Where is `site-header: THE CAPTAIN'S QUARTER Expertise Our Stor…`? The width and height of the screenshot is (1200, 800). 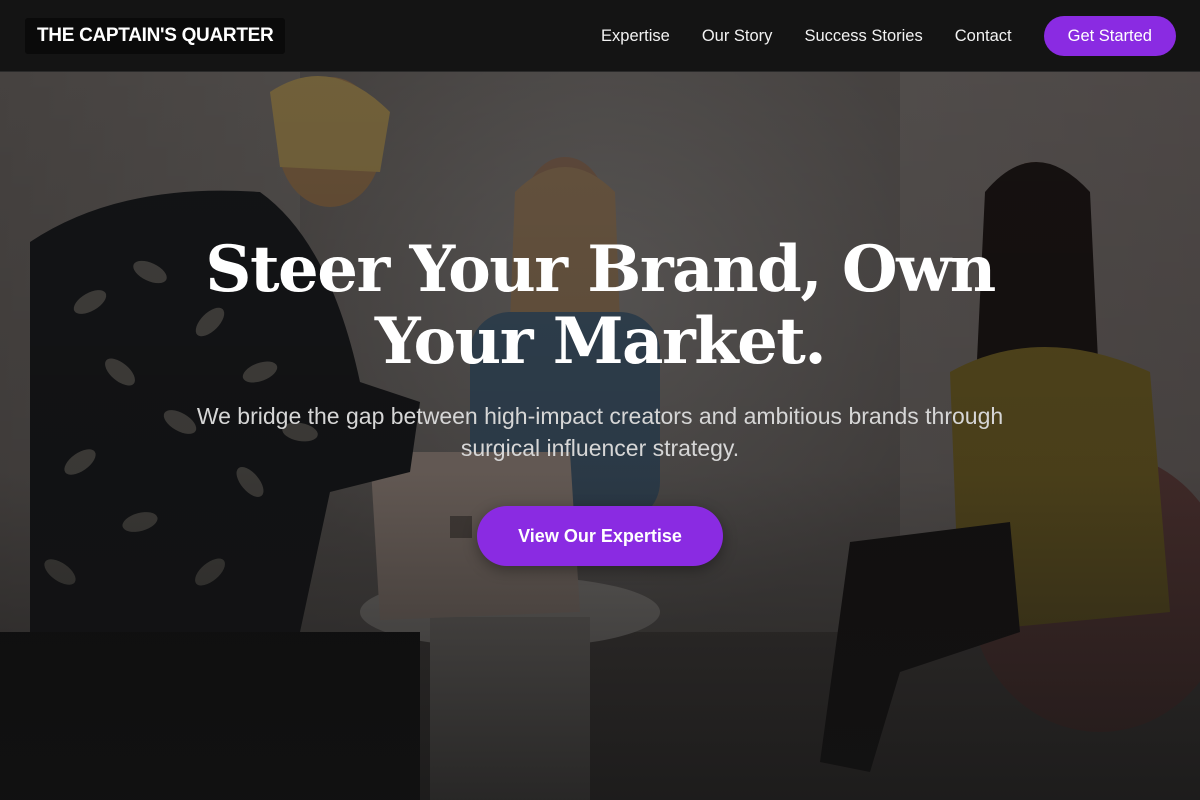
site-header: THE CAPTAIN'S QUARTER Expertise Our Stor… is located at coordinates (600, 36).